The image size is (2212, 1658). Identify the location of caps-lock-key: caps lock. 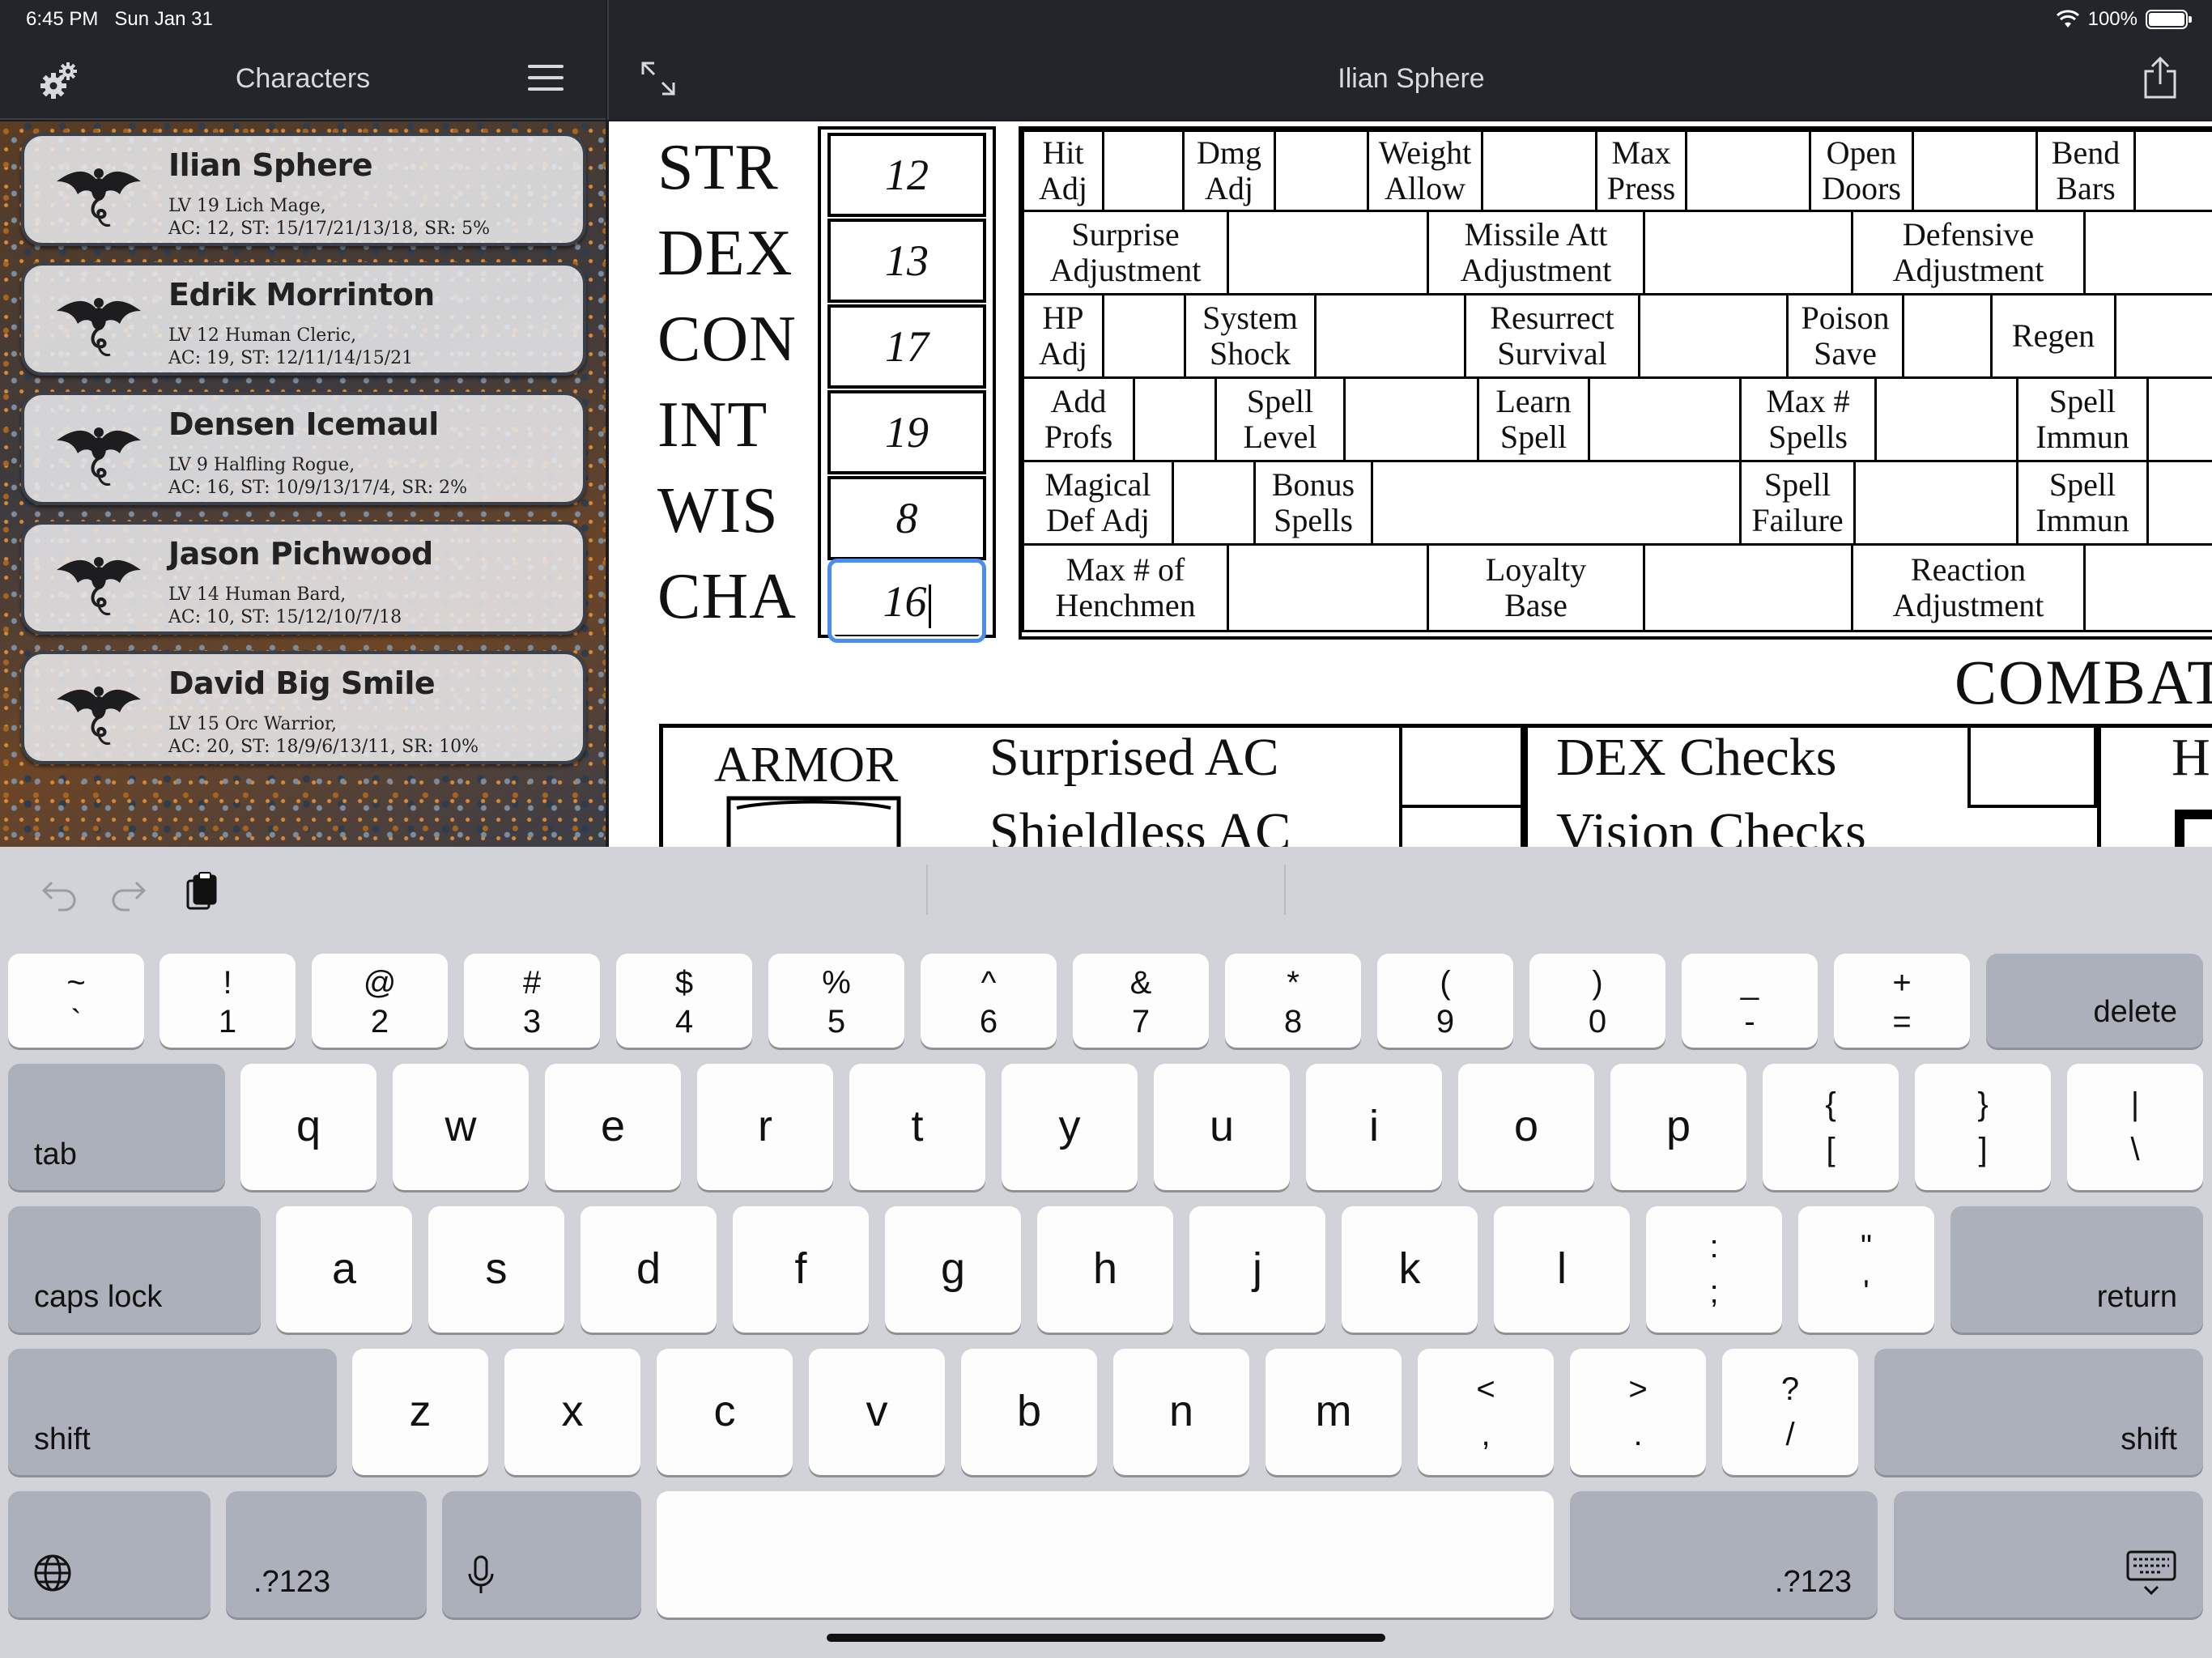
(135, 1269).